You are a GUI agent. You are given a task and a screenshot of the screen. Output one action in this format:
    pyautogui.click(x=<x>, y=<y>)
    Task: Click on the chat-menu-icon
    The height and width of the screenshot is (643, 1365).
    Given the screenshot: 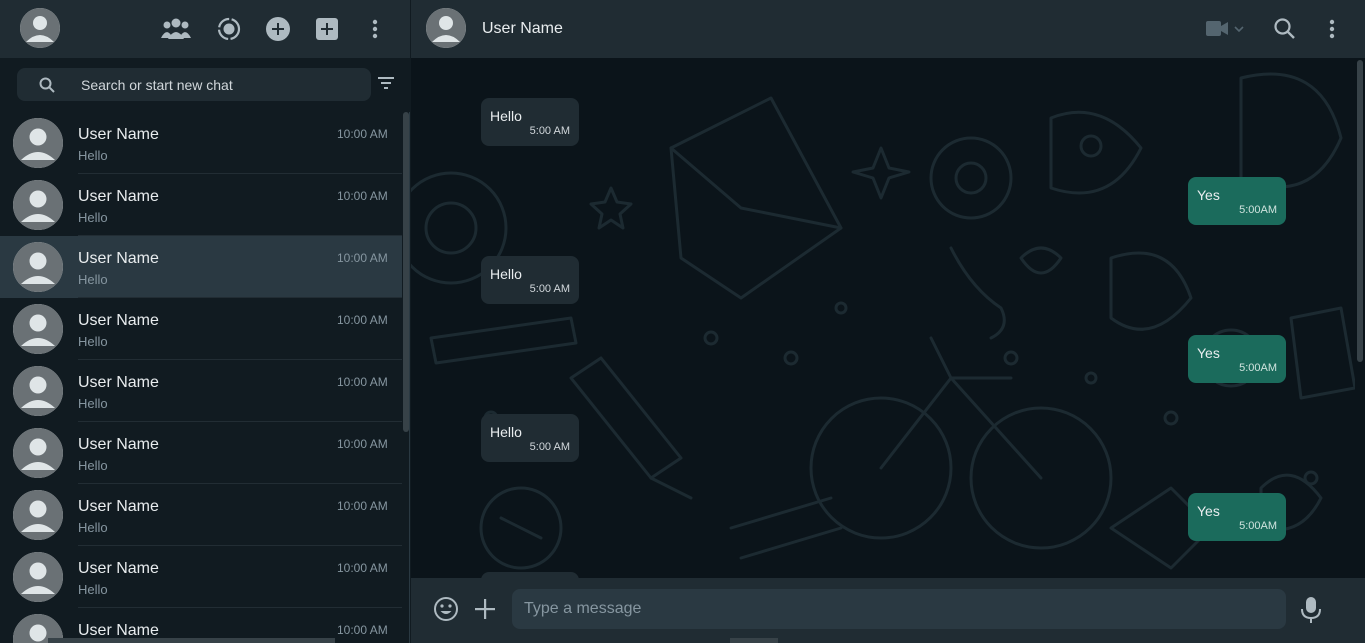 What is the action you would take?
    pyautogui.click(x=1332, y=29)
    